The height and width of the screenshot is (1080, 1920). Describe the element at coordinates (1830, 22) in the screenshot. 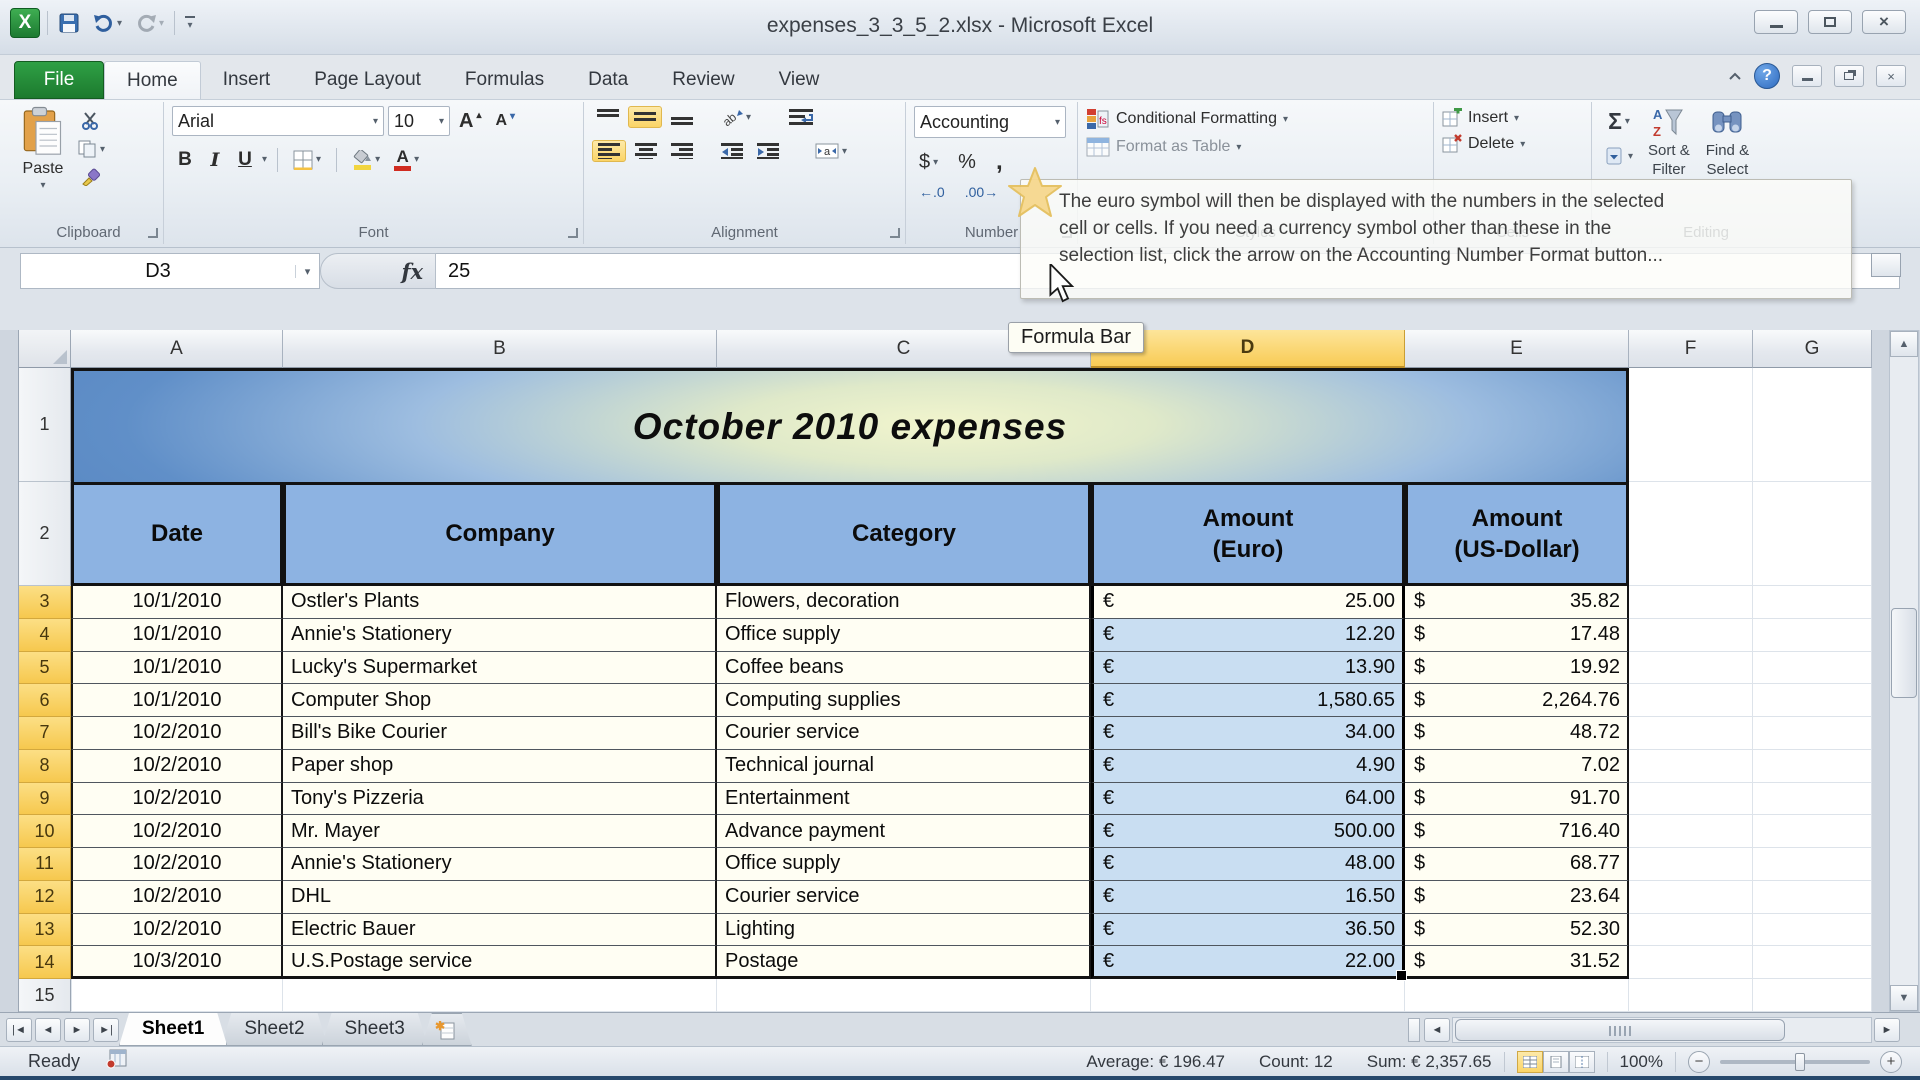

I see `restore-button` at that location.